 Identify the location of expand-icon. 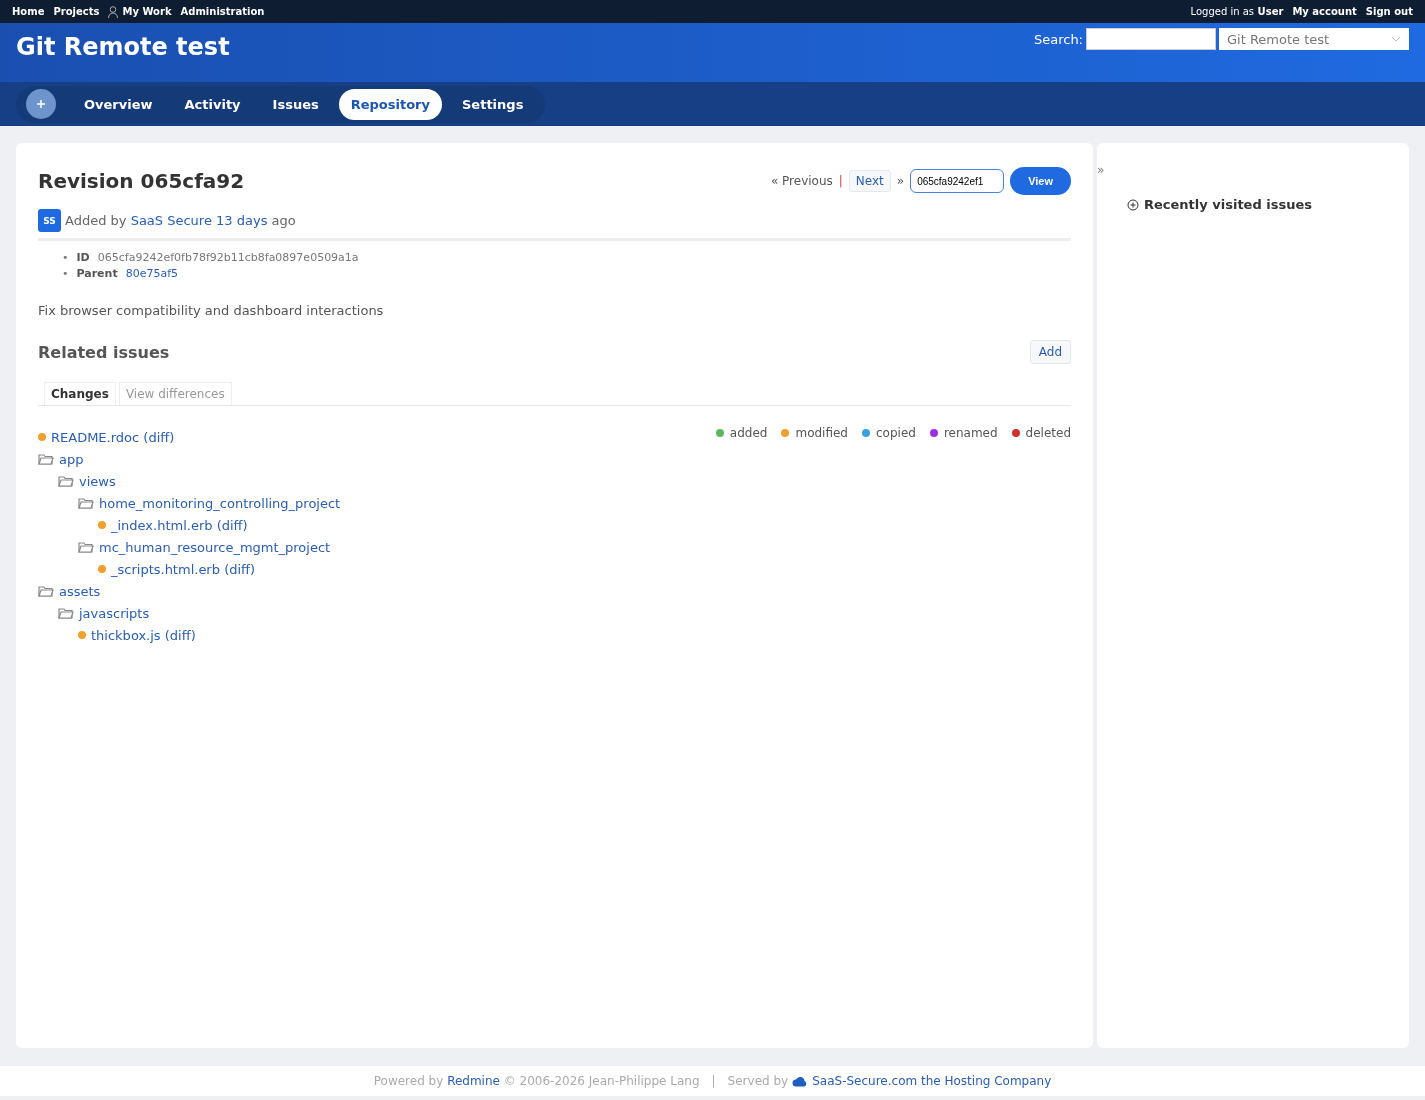
(1133, 204).